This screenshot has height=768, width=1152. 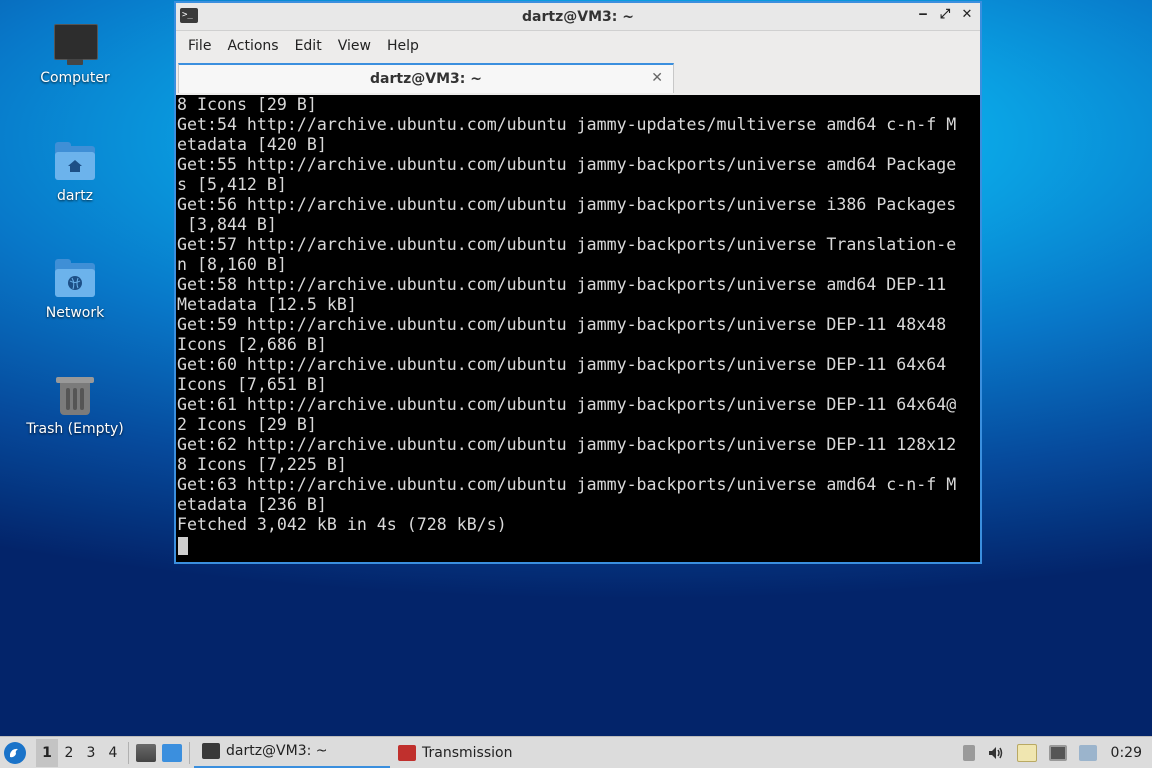 What do you see at coordinates (1126, 753) in the screenshot?
I see `clock: 0:29` at bounding box center [1126, 753].